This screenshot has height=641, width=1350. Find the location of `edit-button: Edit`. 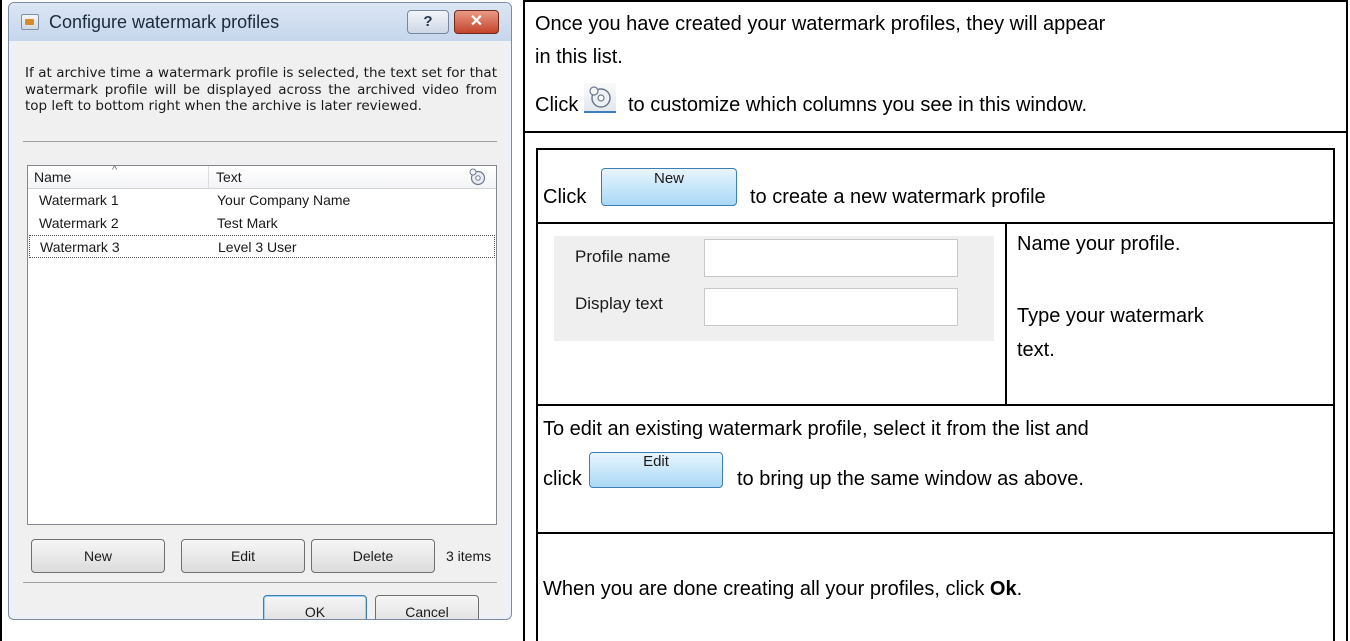

edit-button: Edit is located at coordinates (243, 556).